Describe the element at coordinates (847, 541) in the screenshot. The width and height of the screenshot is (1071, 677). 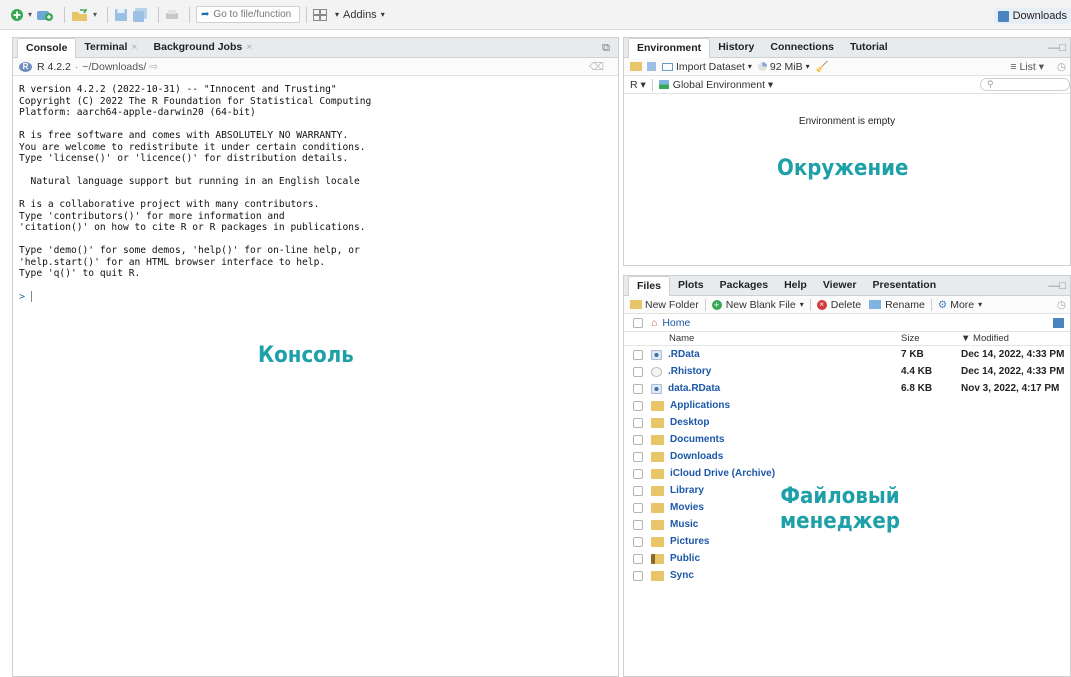
I see `file-row: Pictures` at that location.